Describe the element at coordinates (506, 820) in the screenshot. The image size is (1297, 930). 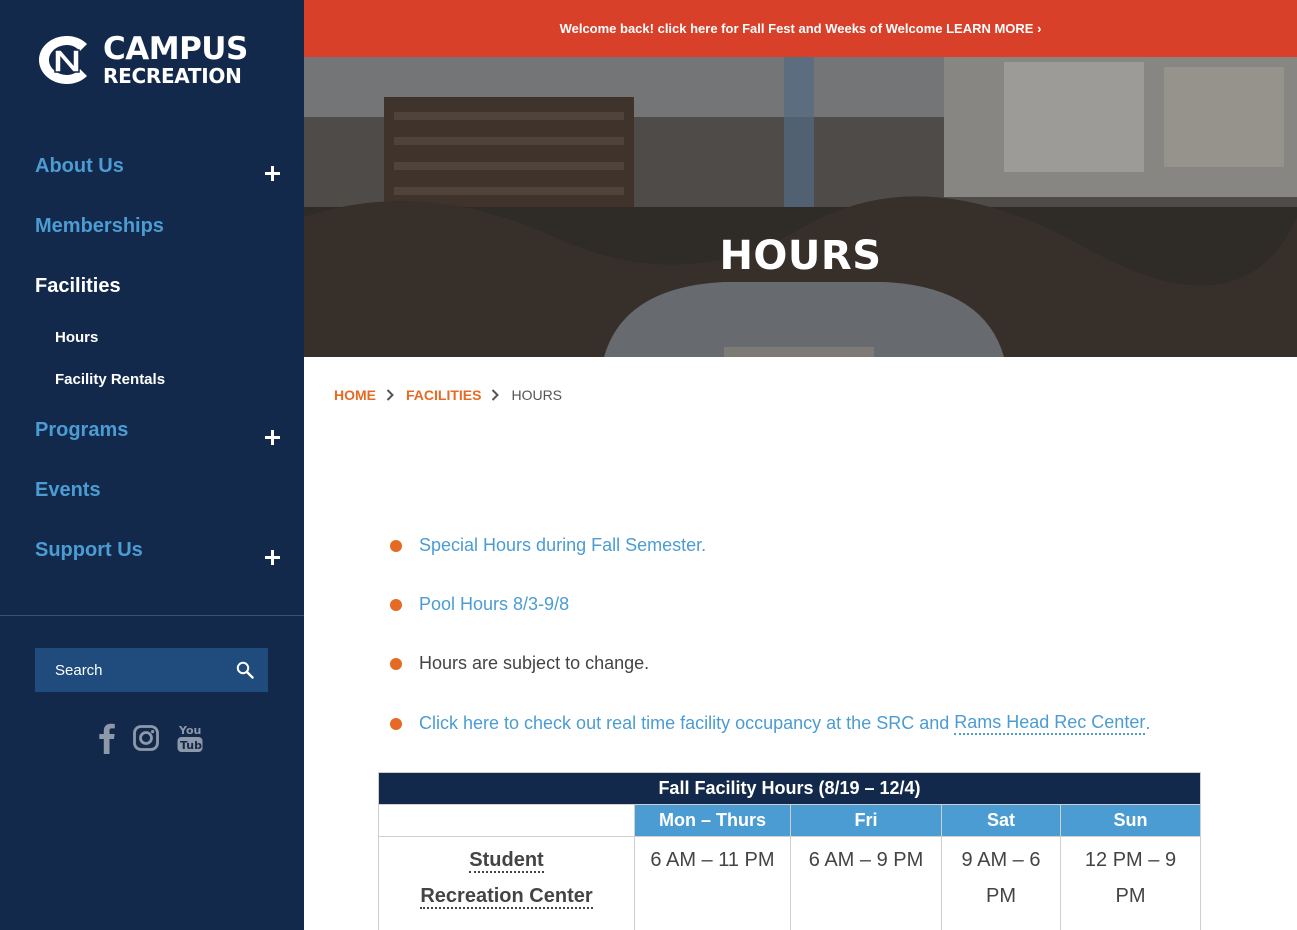
I see `table-corner-cell` at that location.